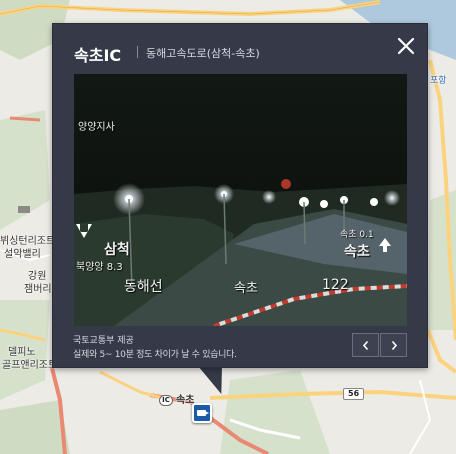 The image size is (456, 454). What do you see at coordinates (30, 365) in the screenshot?
I see `map-label-golf: 골프앤리조트` at bounding box center [30, 365].